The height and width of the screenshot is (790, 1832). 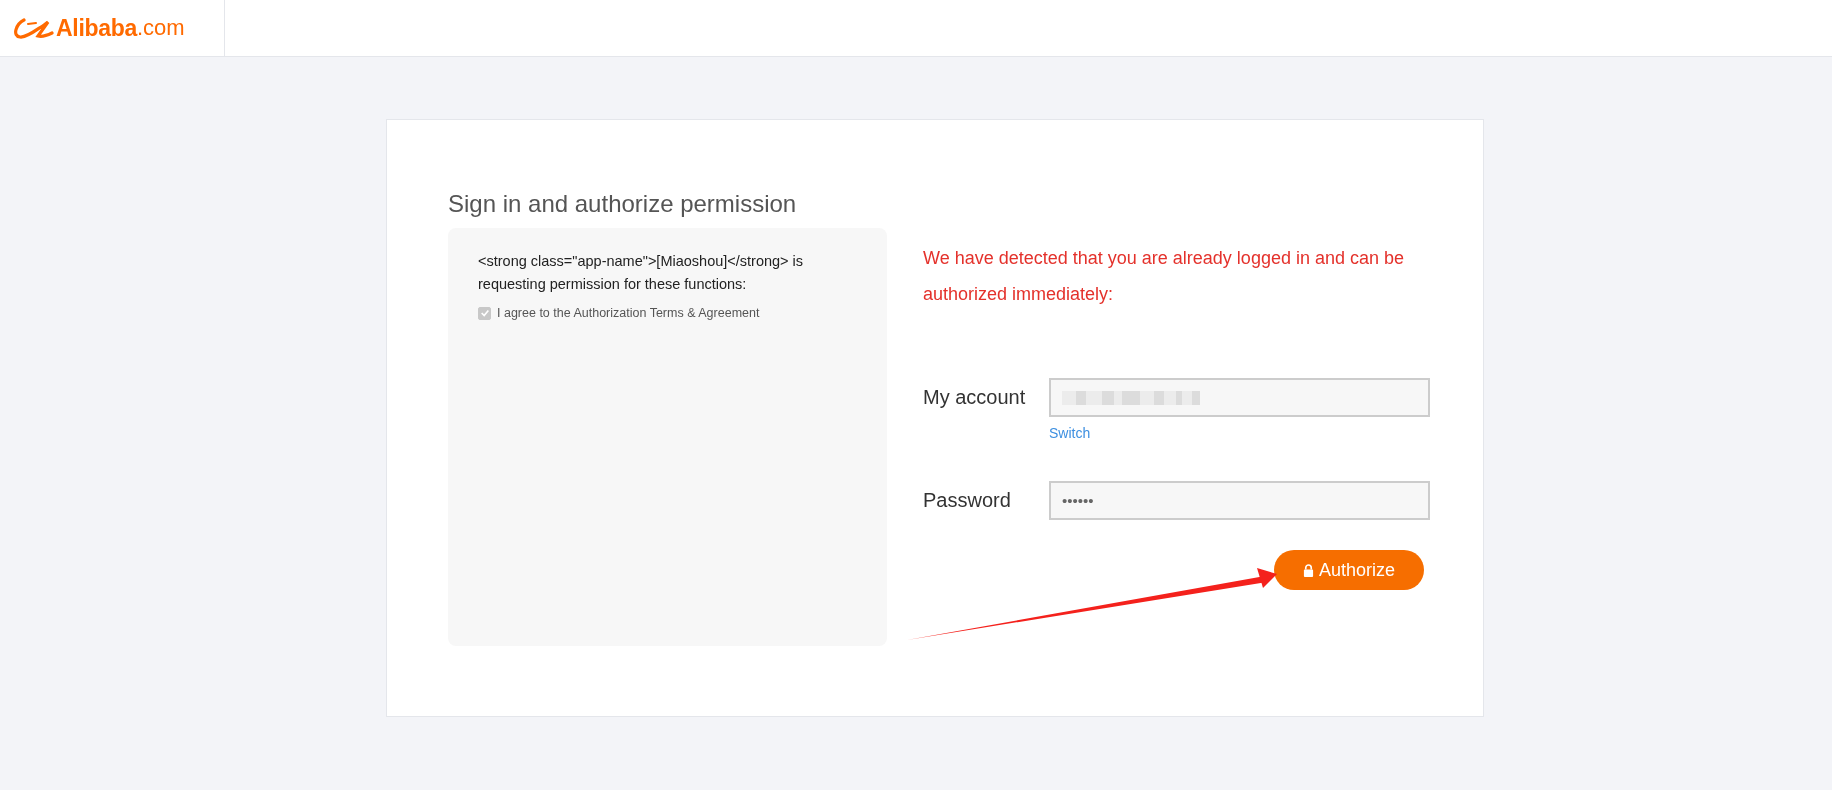 I want to click on agreement-label: I agree to the Authorization Terms & Agreement, so click(x=628, y=313).